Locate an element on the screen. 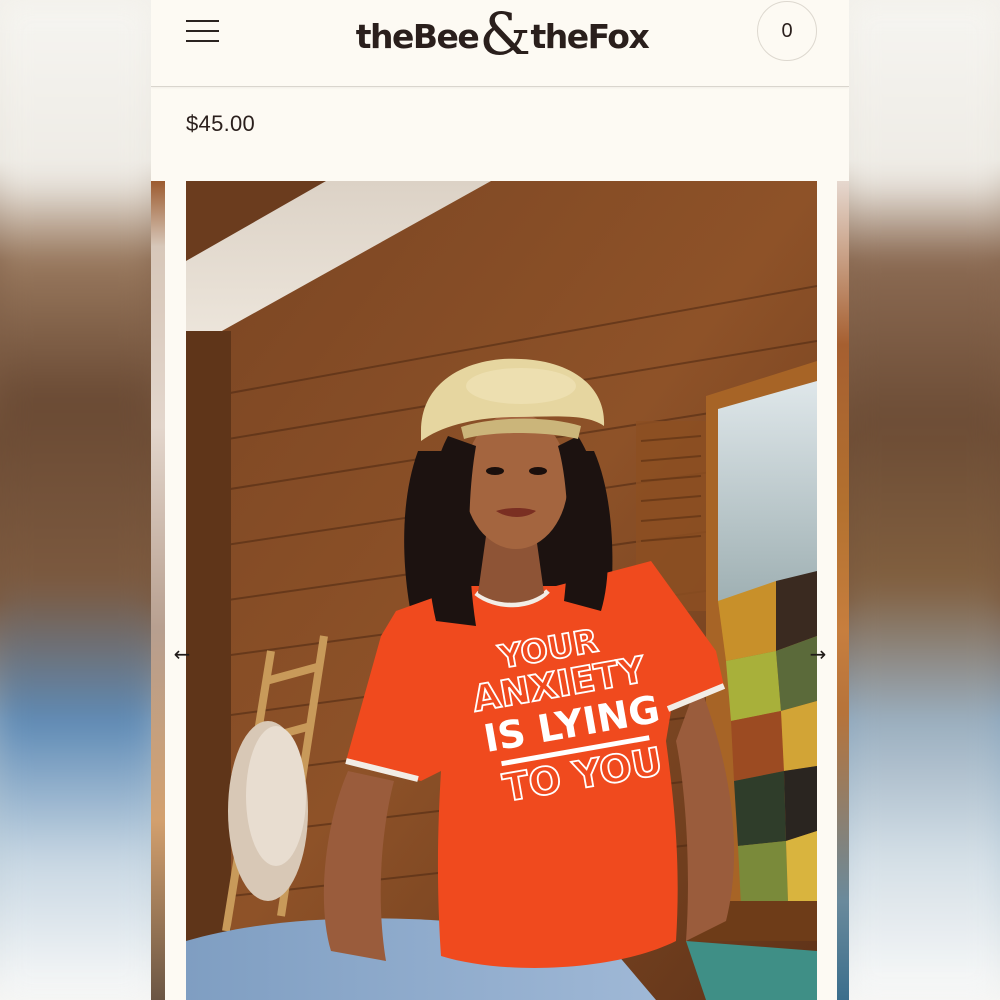  cart-button: 0 is located at coordinates (787, 31).